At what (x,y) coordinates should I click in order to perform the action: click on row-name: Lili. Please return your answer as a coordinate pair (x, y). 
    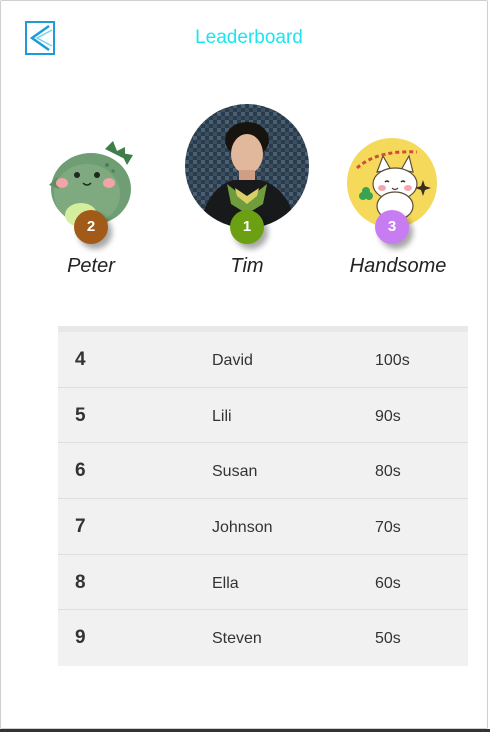
    Looking at the image, I should click on (222, 416).